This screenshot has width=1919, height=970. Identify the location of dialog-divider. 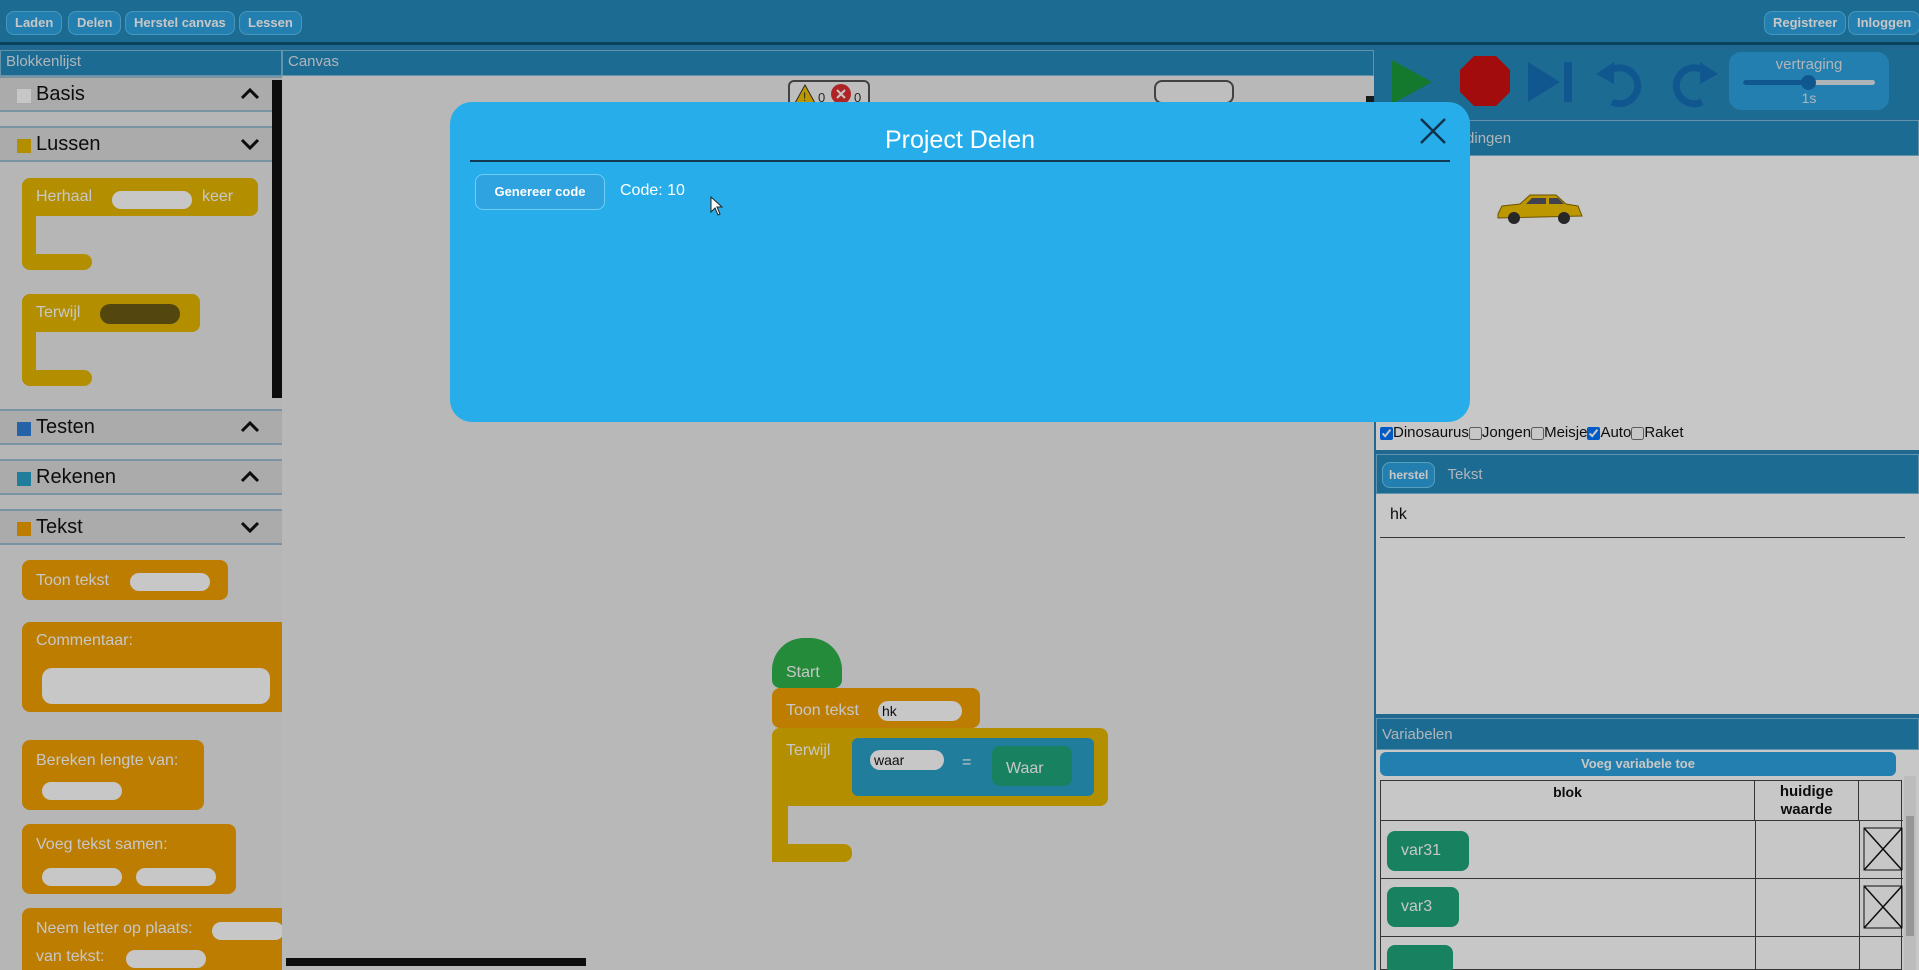
(960, 161).